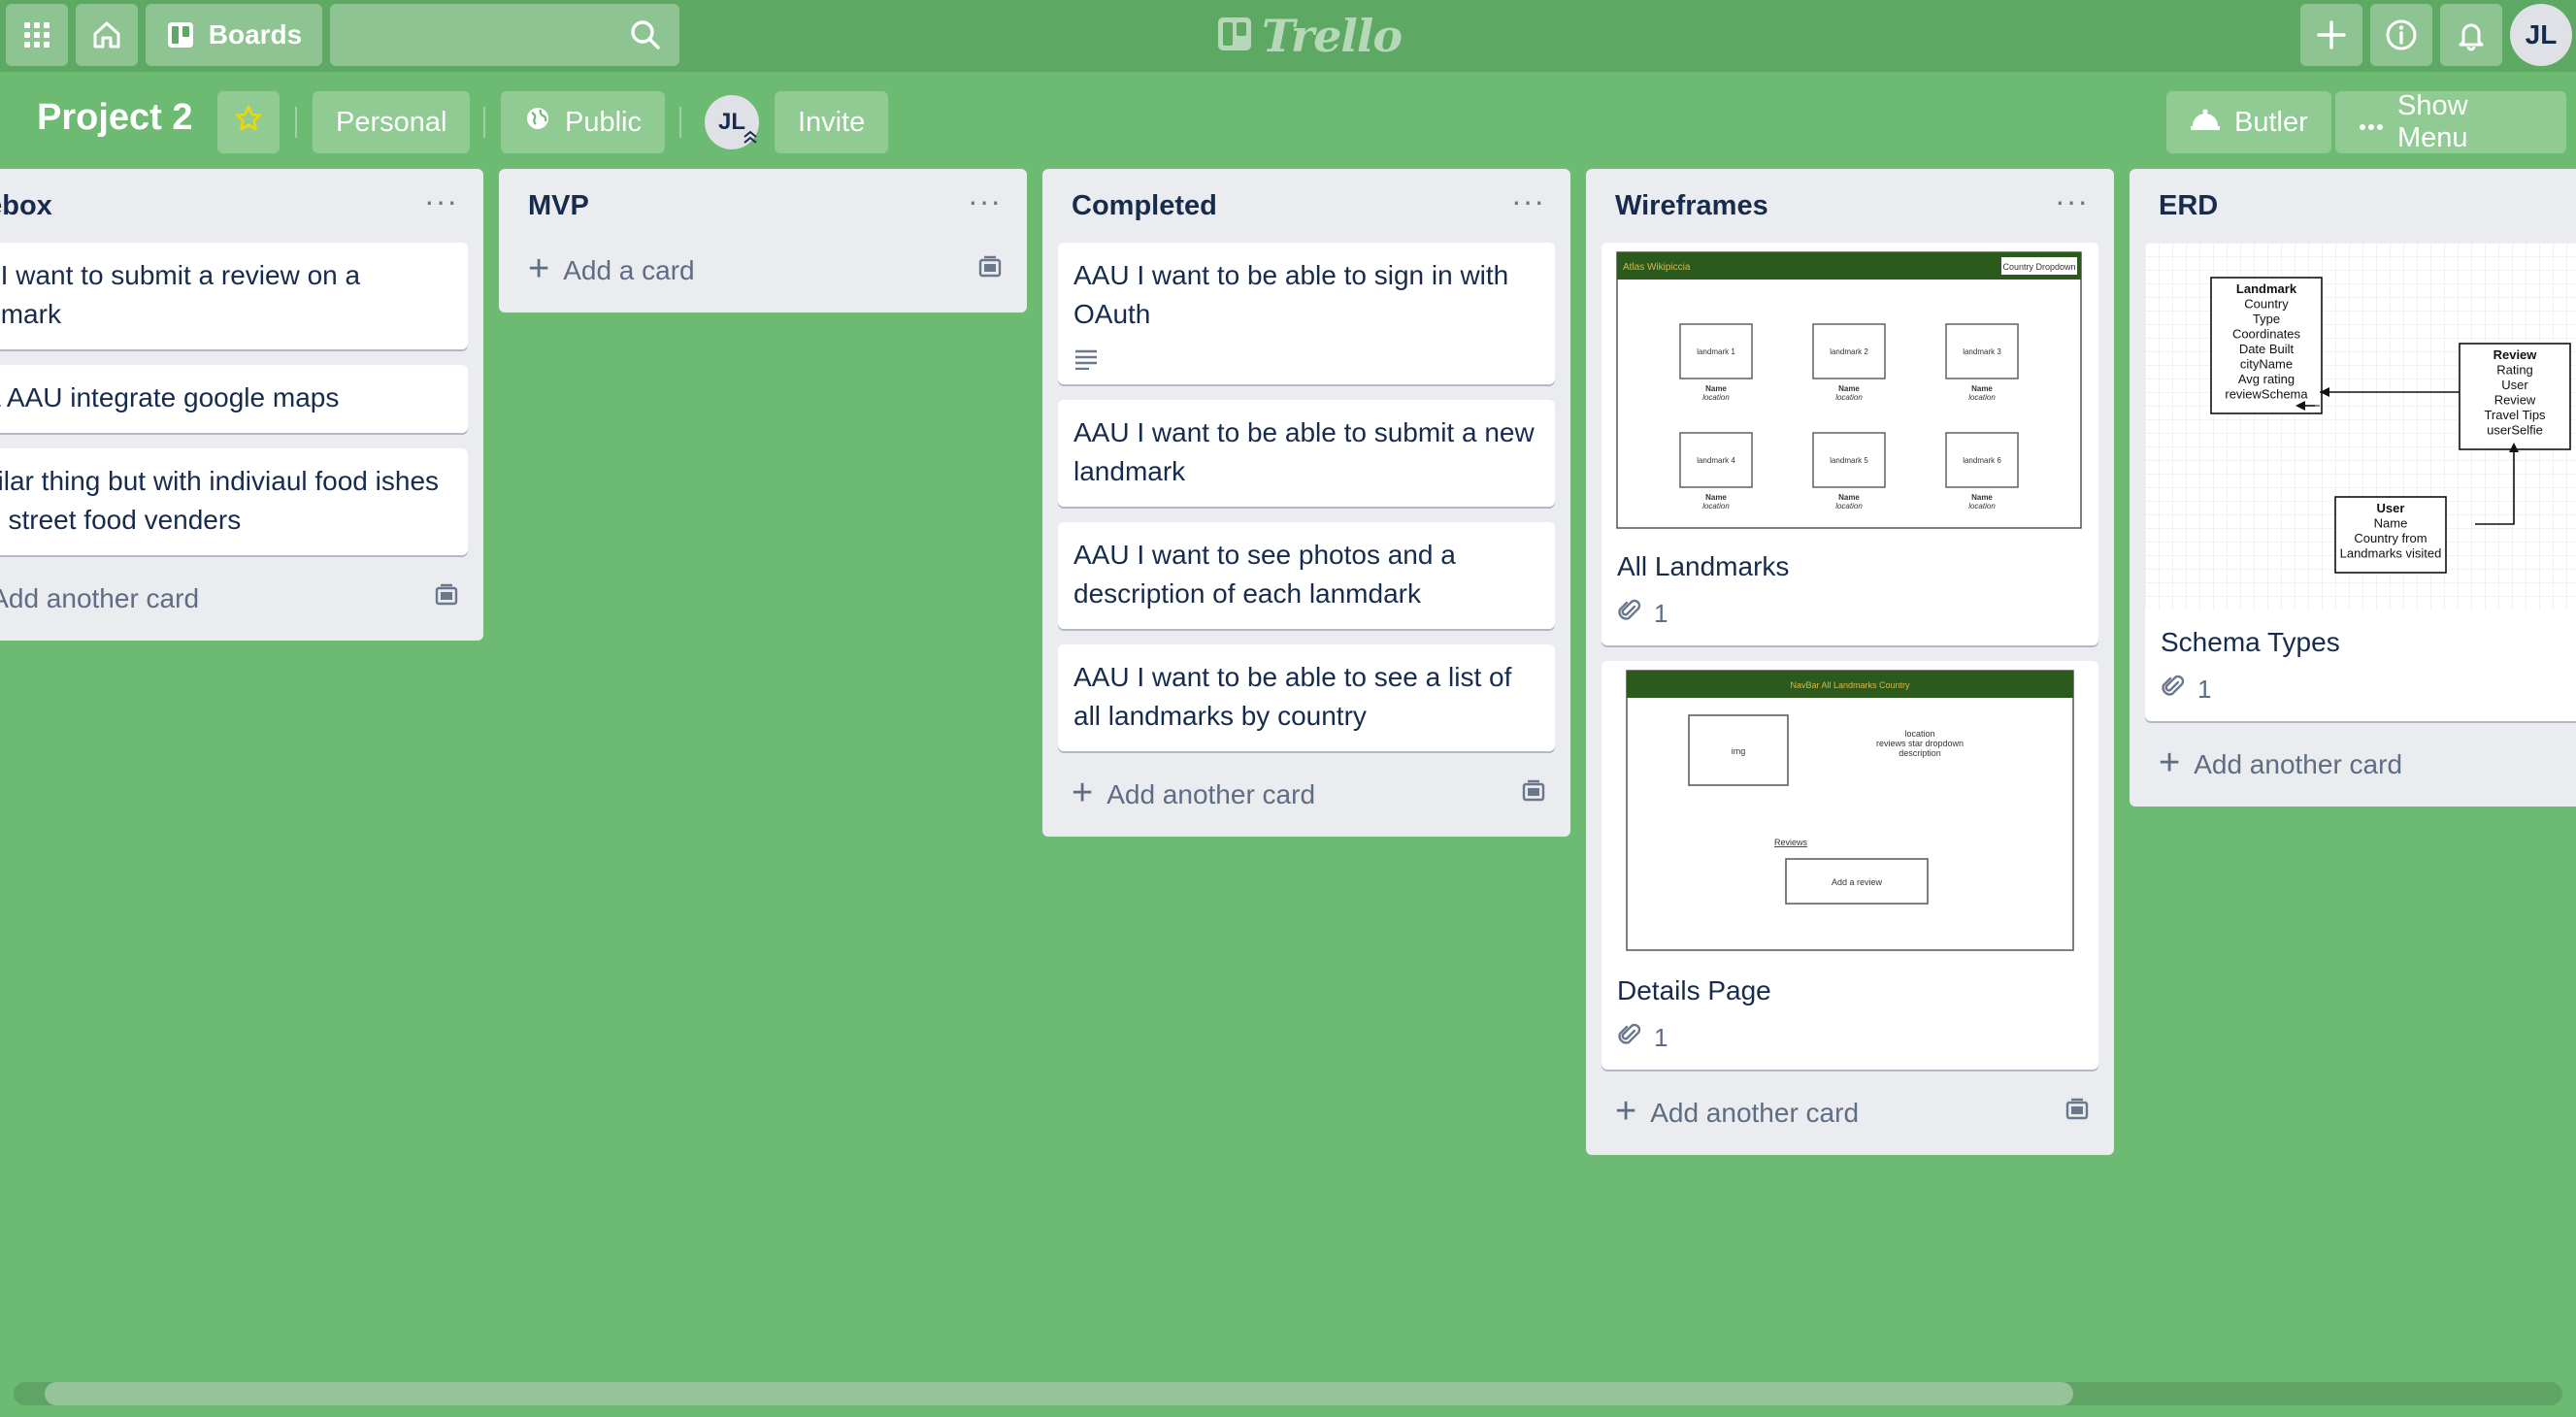  I want to click on search-input, so click(504, 35).